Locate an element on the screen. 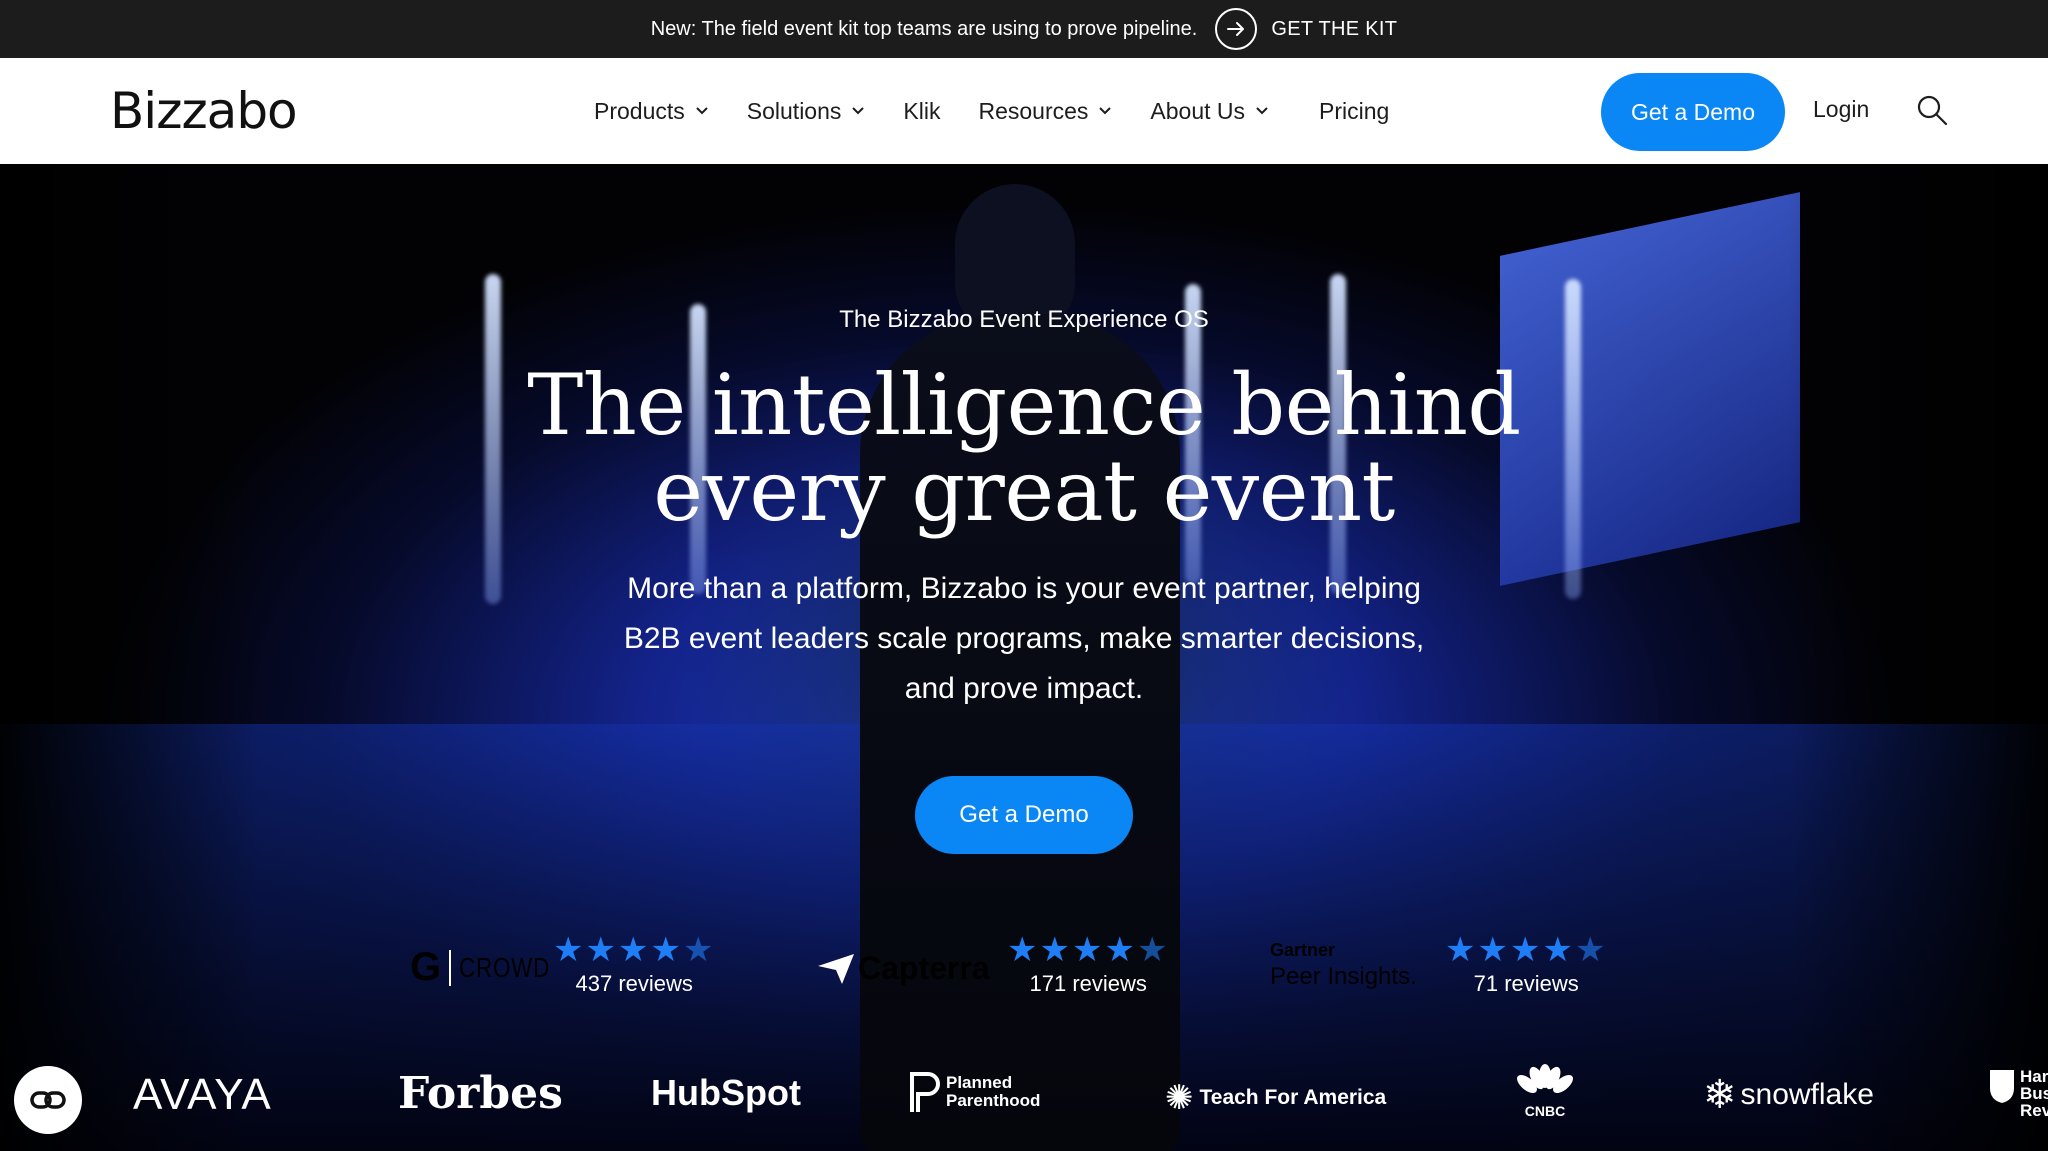  starburst-icon: ✺ is located at coordinates (1179, 1098).